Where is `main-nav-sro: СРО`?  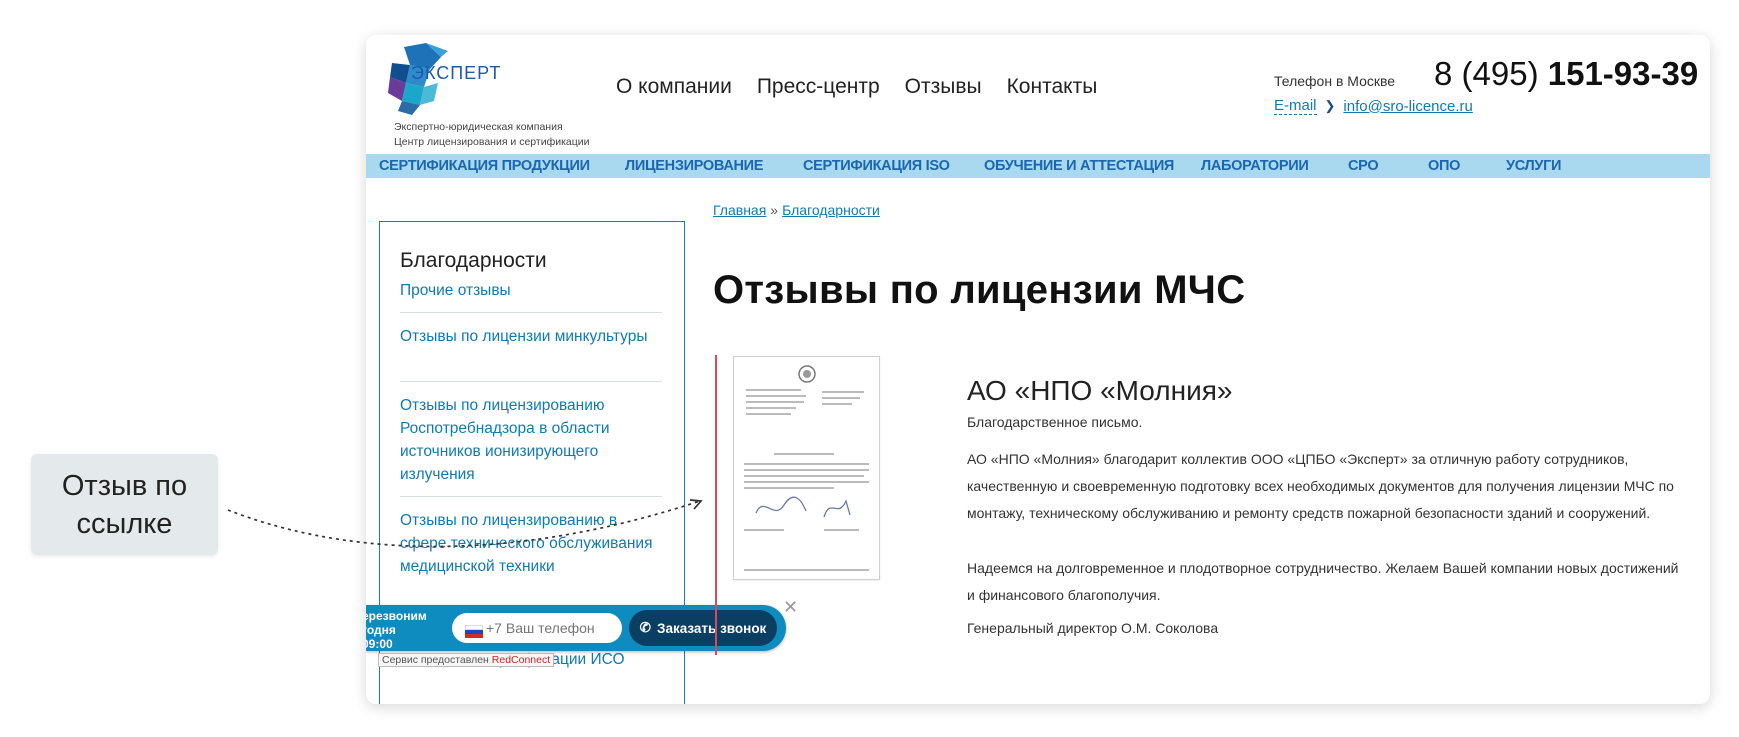
main-nav-sro: СРО is located at coordinates (1363, 166).